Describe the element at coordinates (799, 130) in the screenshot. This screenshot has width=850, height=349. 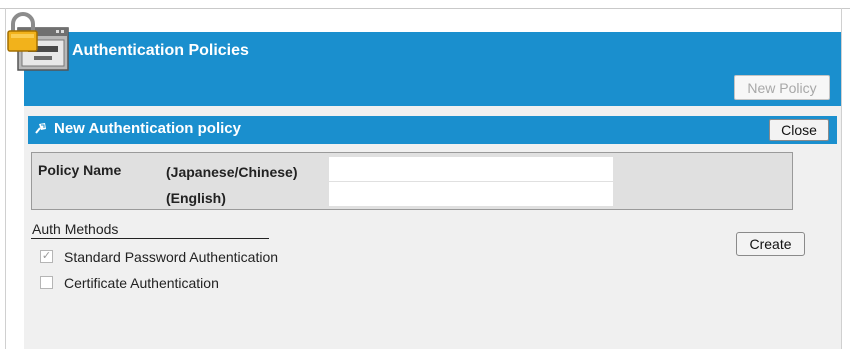
I see `close-button: Close` at that location.